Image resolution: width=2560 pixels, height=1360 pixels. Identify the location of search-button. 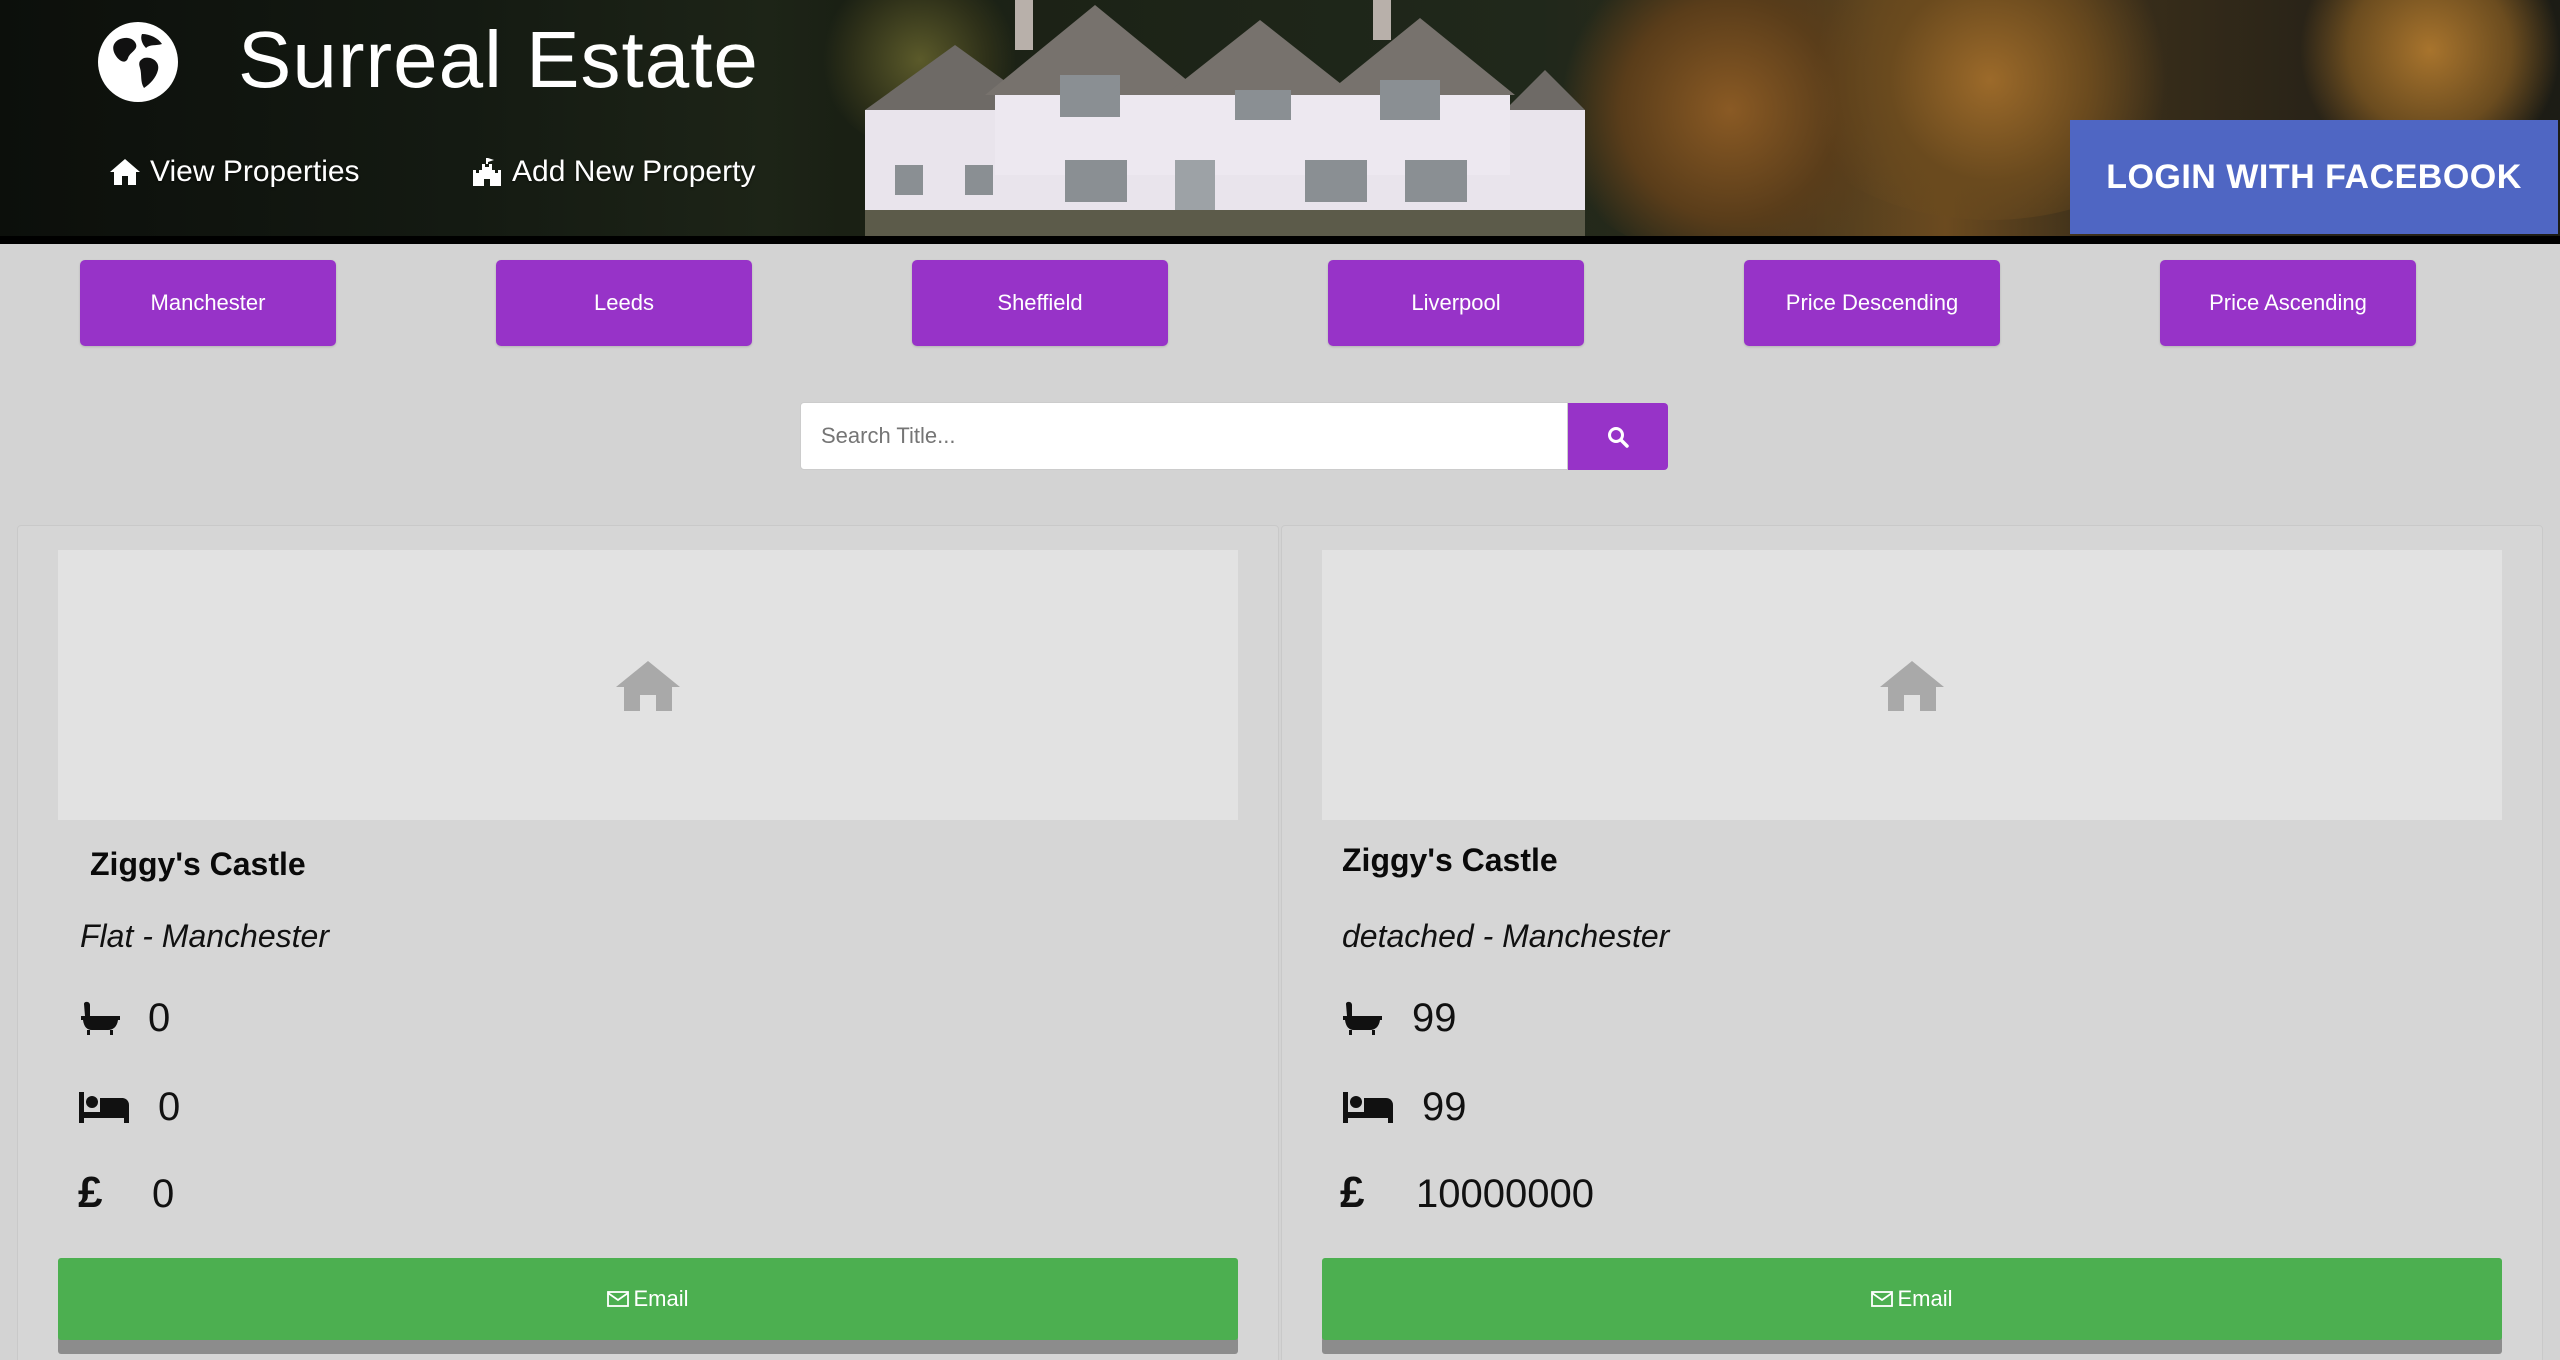
(1618, 436).